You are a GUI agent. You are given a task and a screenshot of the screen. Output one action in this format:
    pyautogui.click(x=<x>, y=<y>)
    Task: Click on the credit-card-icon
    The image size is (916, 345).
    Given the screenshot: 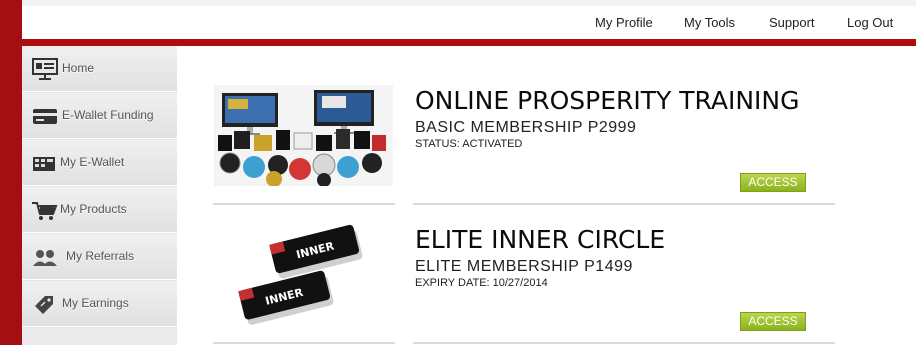 What is the action you would take?
    pyautogui.click(x=45, y=116)
    